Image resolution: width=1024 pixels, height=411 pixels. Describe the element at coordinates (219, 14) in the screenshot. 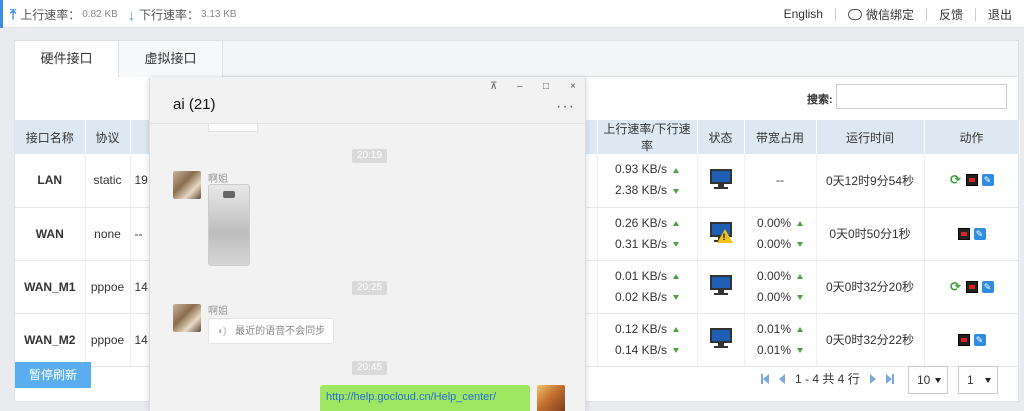

I see `download-rate-value: 3.13 KB` at that location.